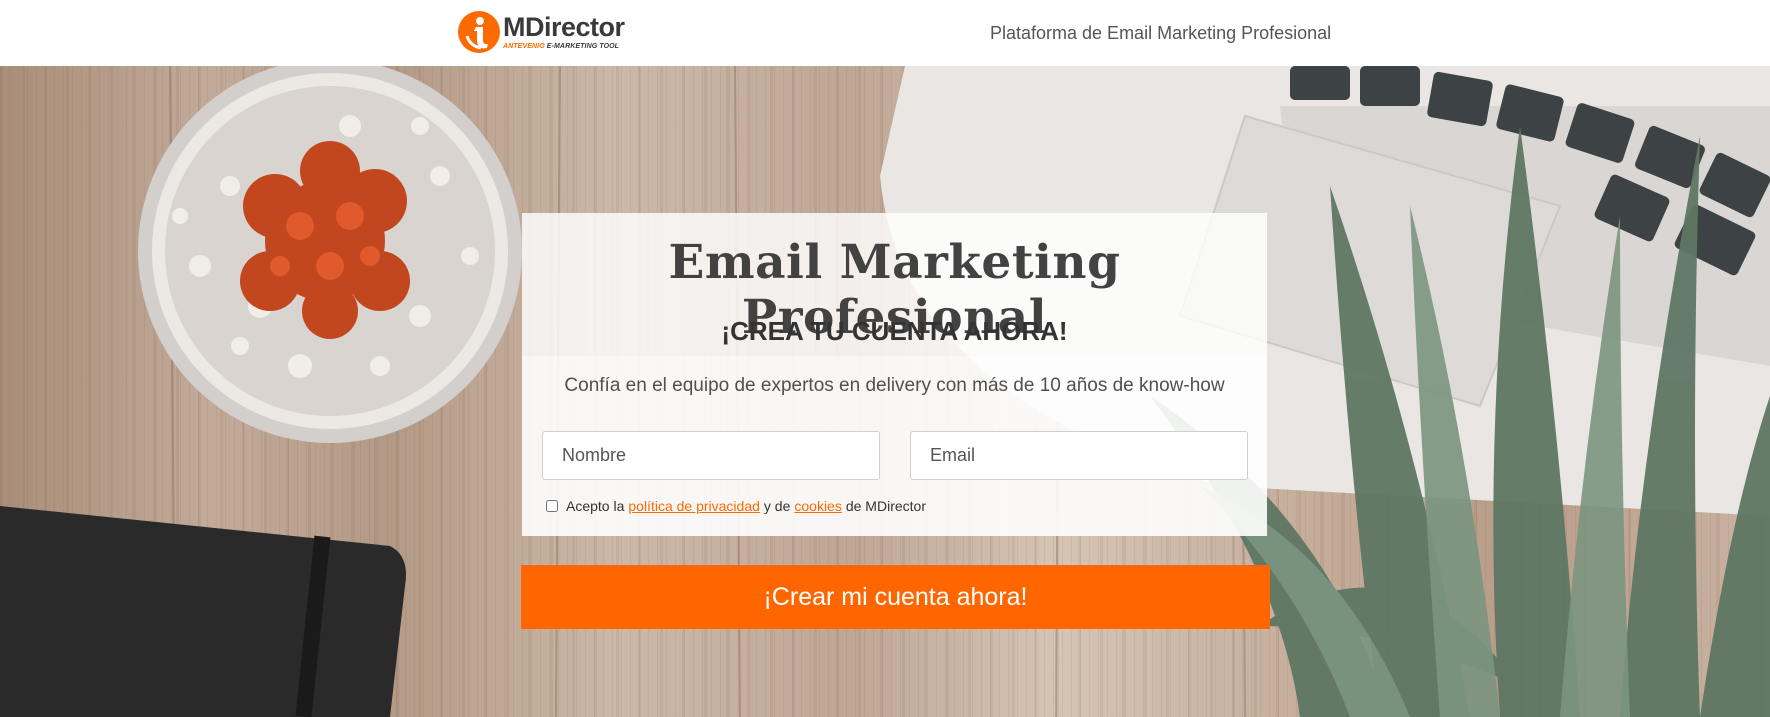 The height and width of the screenshot is (717, 1770). I want to click on logo-wordmark: MDirector ANTEVENIO E-MARKETING TOOL, so click(564, 31).